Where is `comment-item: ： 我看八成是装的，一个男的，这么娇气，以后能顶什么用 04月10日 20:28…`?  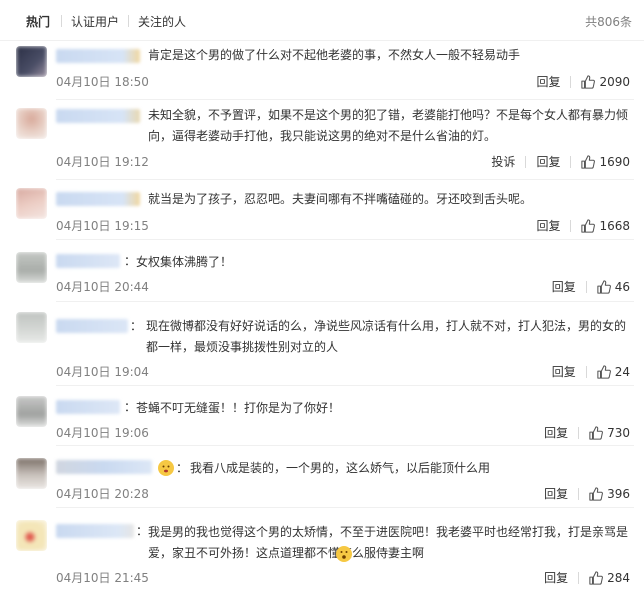 comment-item: ： 我看八成是装的，一个男的，这么娇气，以后能顶什么用 04月10日 20:28… is located at coordinates (322, 477).